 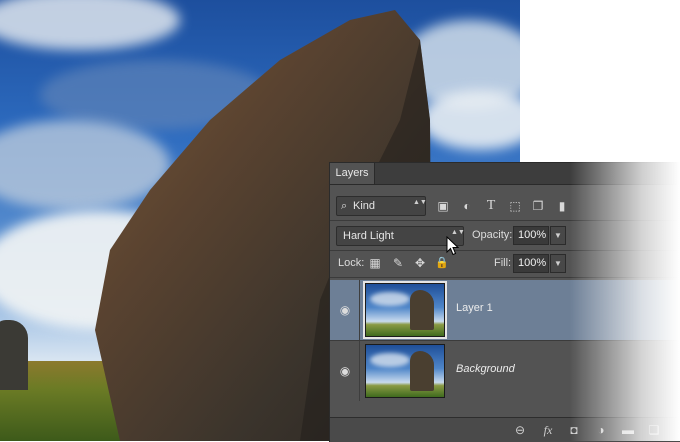 I want to click on filter-row: ⌕ Kind ▲▼ ▣ ◐ T ⬚ ❐ ▮, so click(x=505, y=206).